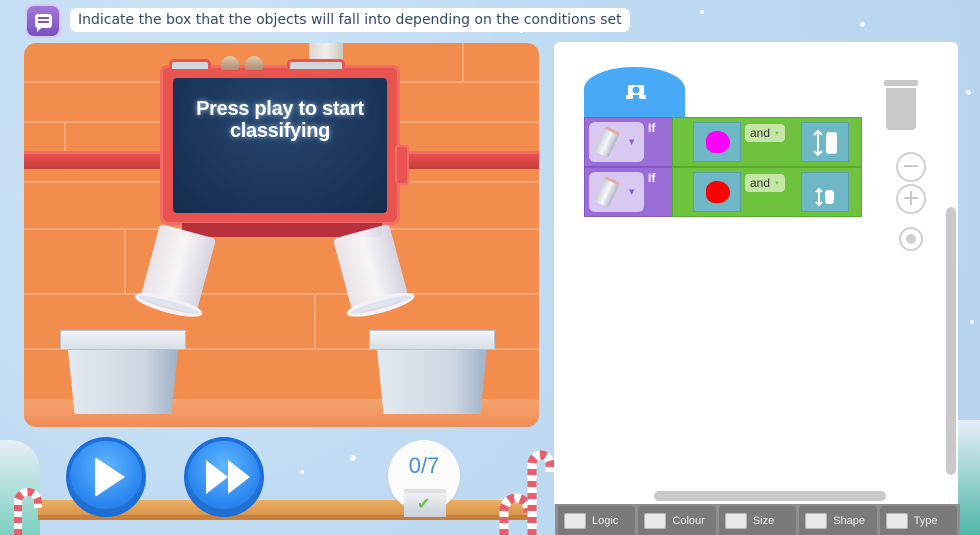 The height and width of the screenshot is (535, 980). Describe the element at coordinates (896, 520) in the screenshot. I see `type-icon` at that location.